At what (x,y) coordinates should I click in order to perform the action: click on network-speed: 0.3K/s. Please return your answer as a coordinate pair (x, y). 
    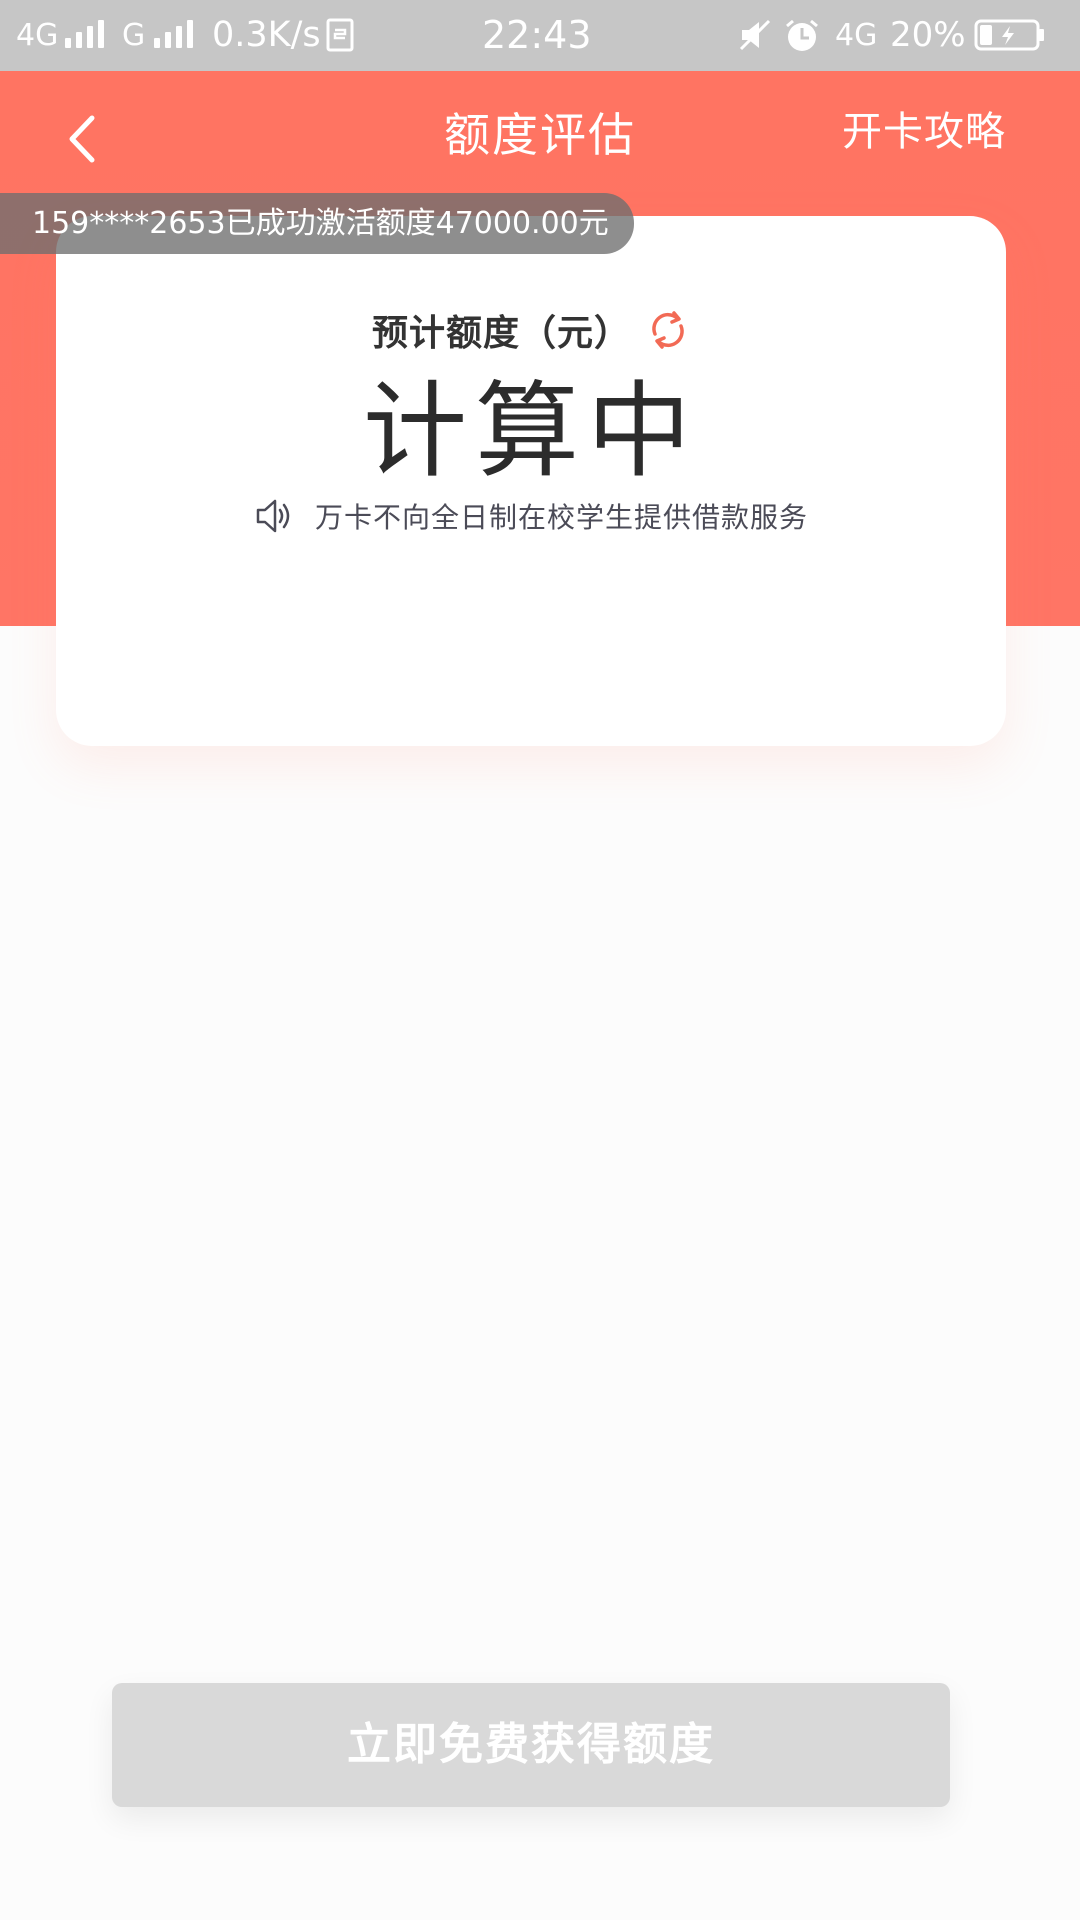
    Looking at the image, I should click on (266, 35).